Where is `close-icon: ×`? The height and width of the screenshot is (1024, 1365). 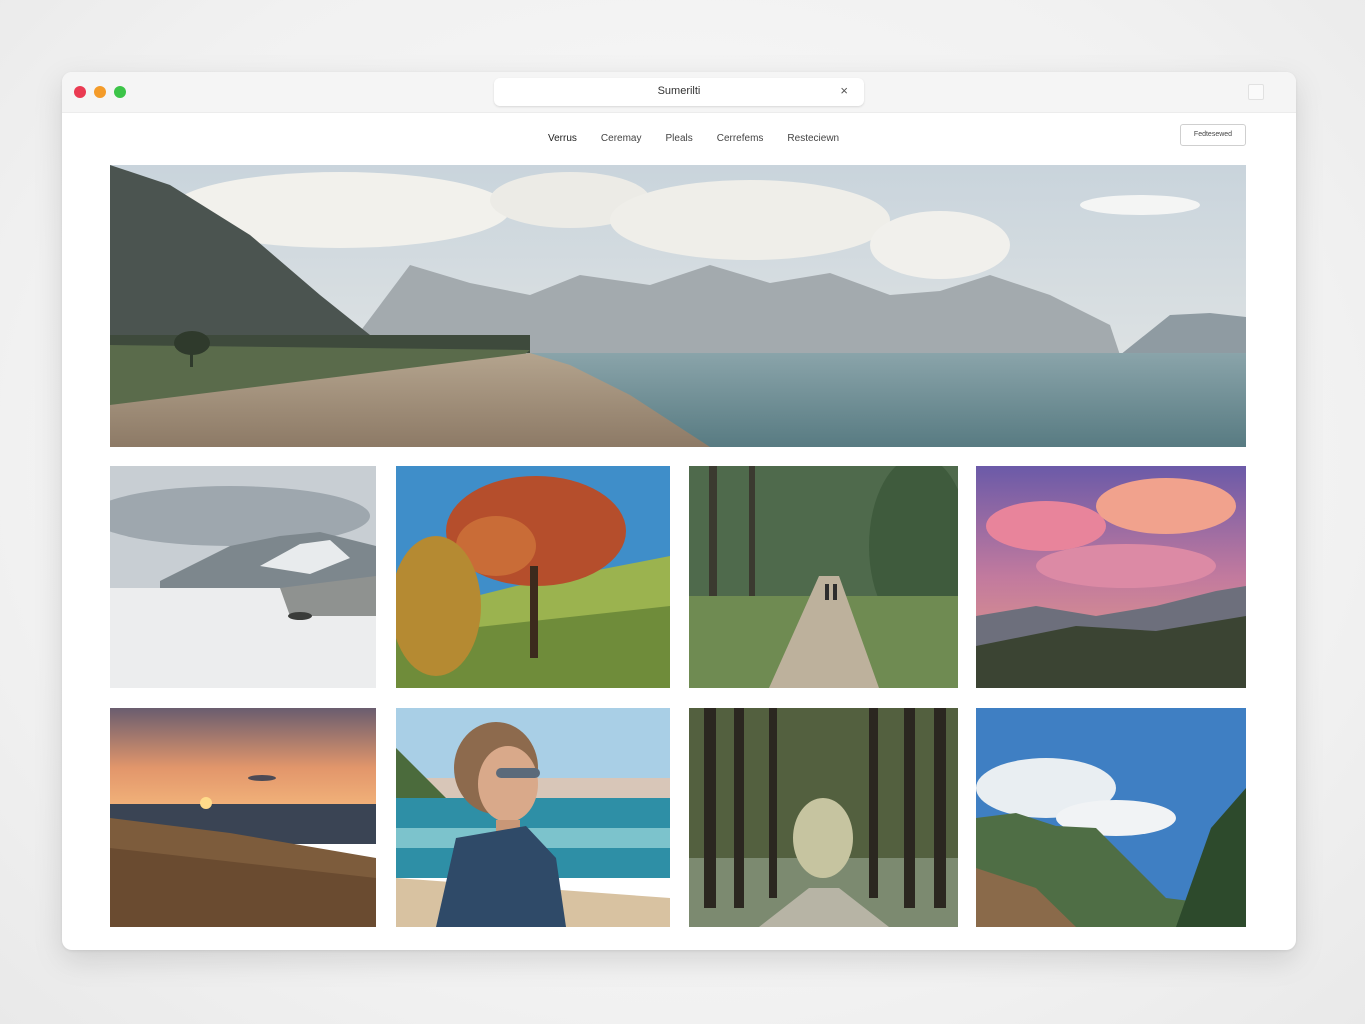 close-icon: × is located at coordinates (844, 90).